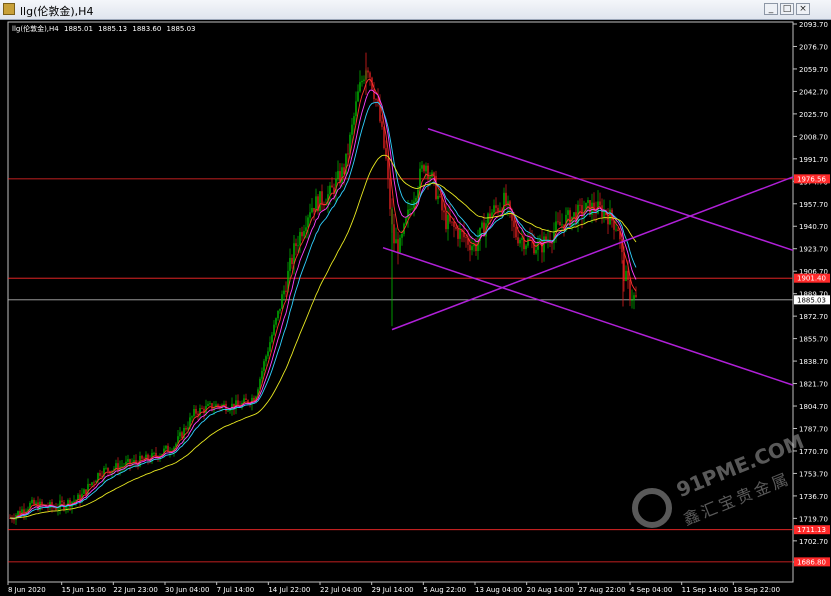  Describe the element at coordinates (393, 590) in the screenshot. I see `time-tick-label: 29 Jul 14:00` at that location.